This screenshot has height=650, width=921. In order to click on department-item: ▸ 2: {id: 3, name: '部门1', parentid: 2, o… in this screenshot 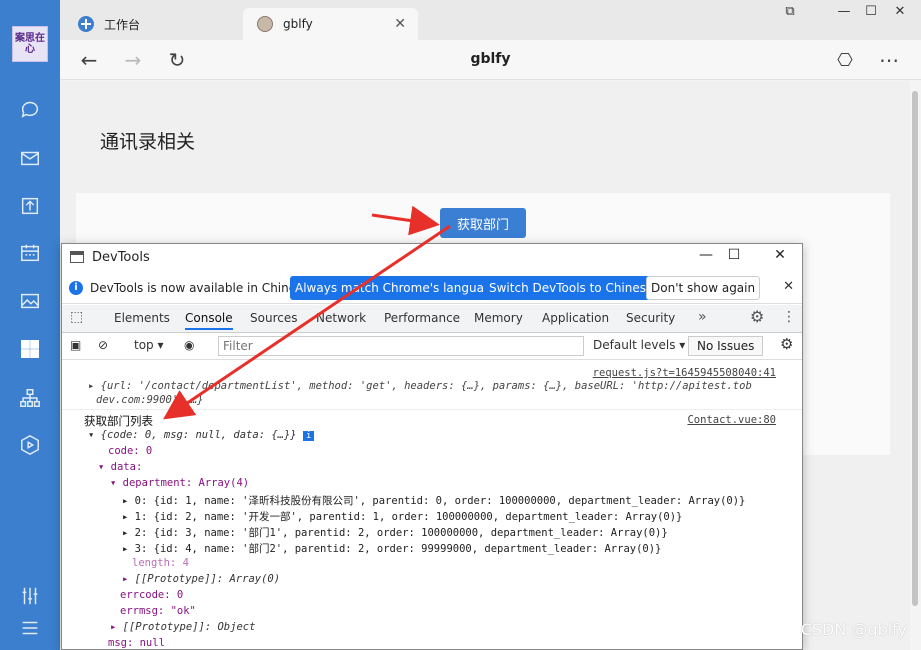, I will do `click(395, 532)`.